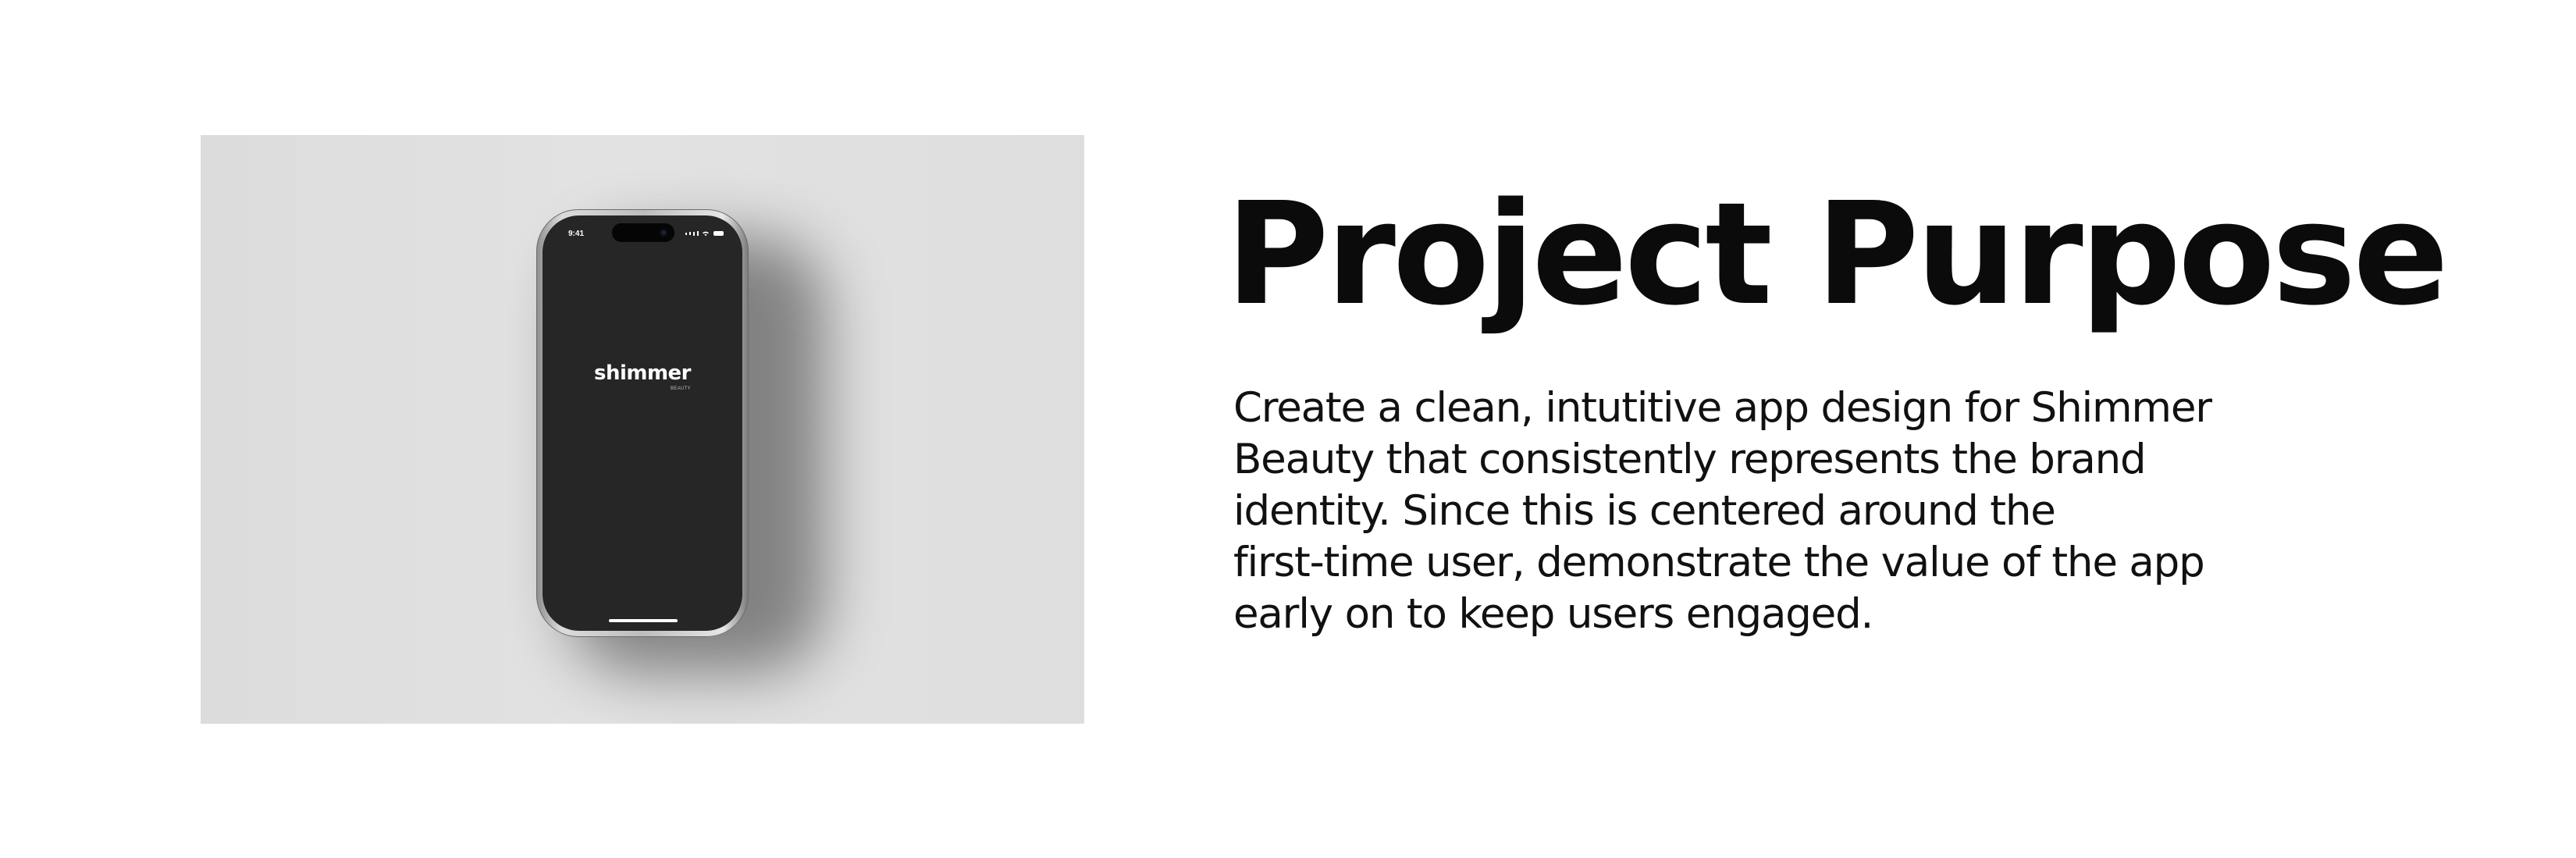 The width and height of the screenshot is (2576, 858). What do you see at coordinates (1837, 254) in the screenshot?
I see `page-title: Project Purpose` at bounding box center [1837, 254].